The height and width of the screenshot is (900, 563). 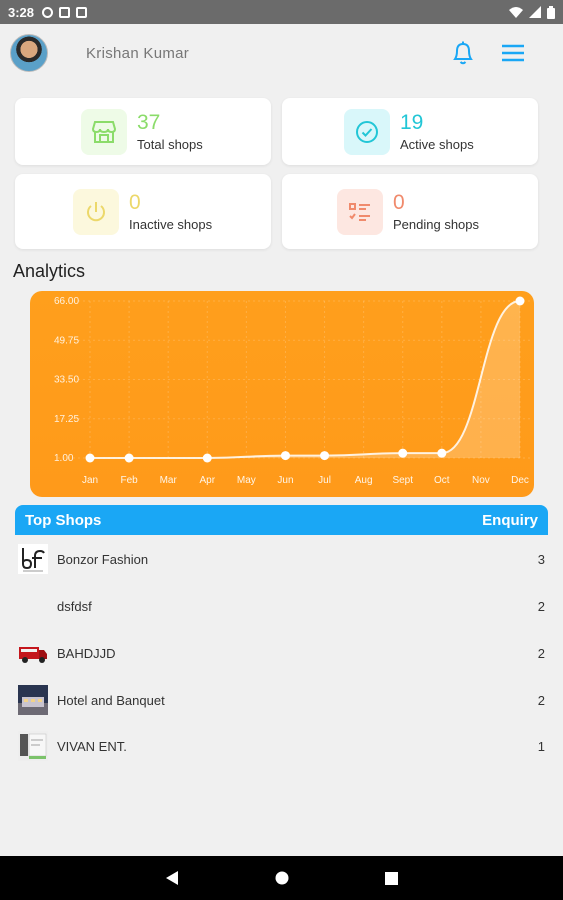 I want to click on chart-xtick-label: Jun, so click(x=285, y=480).